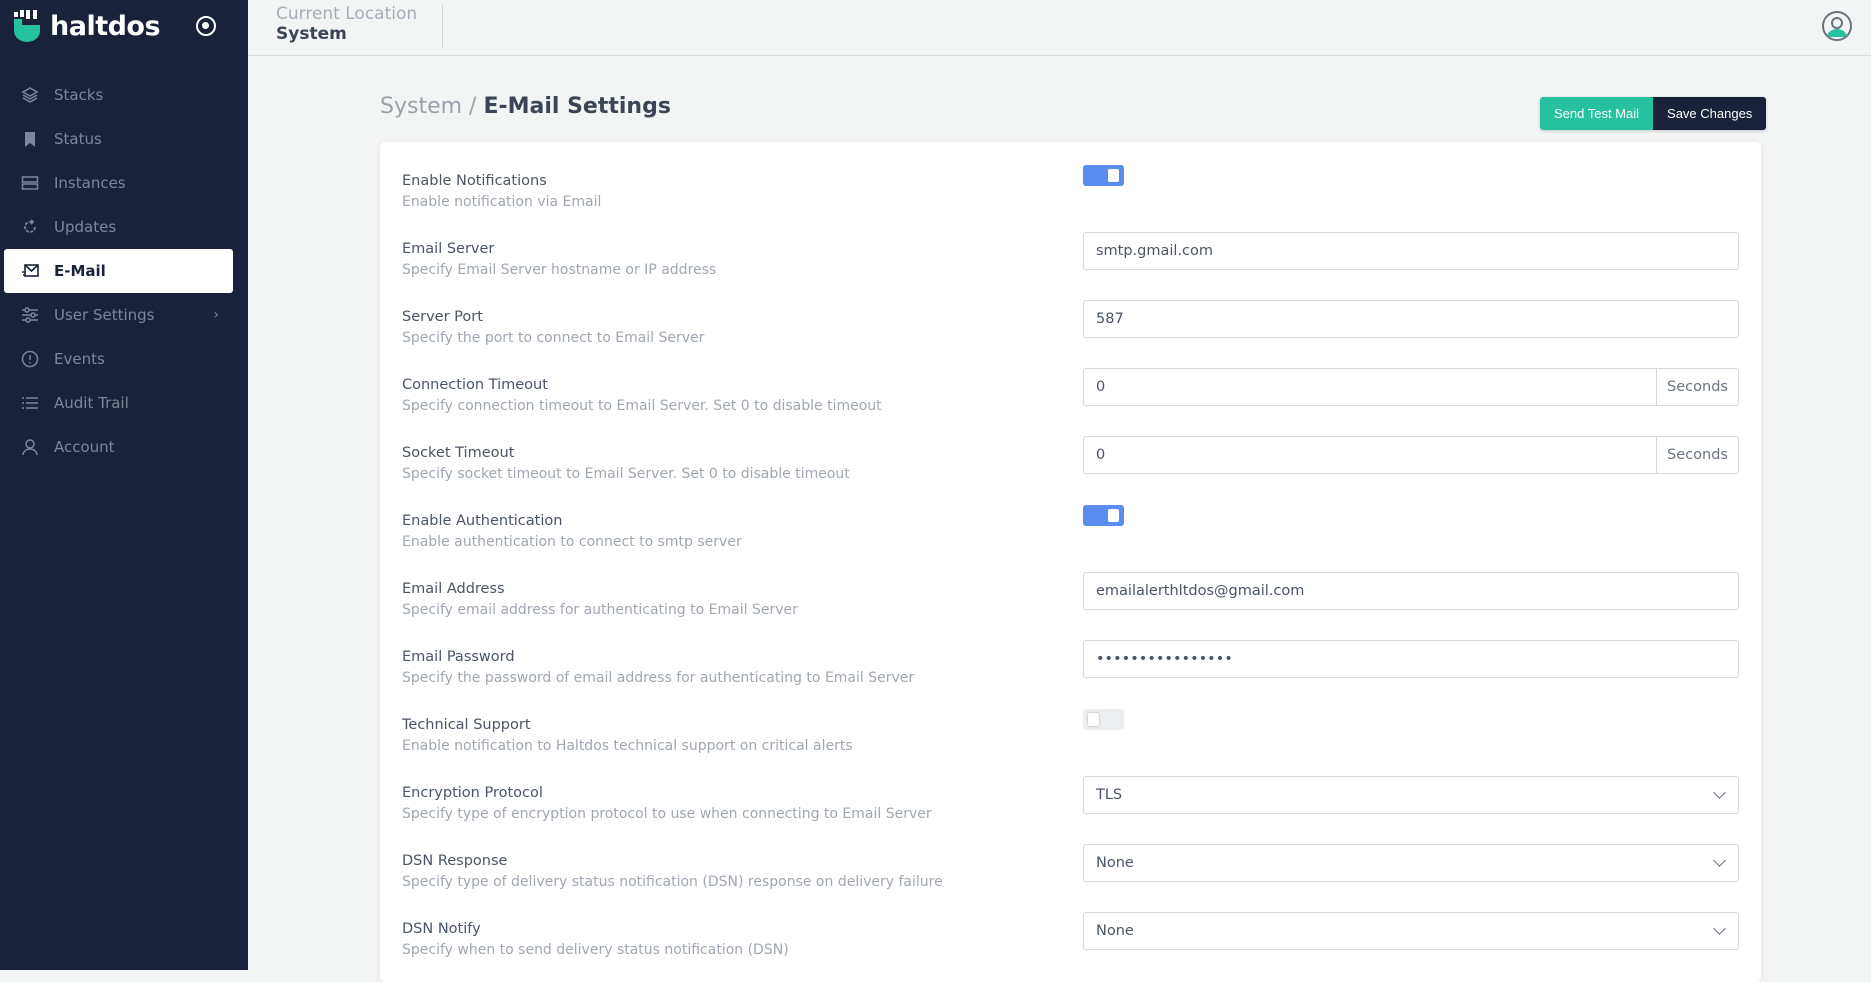  Describe the element at coordinates (216, 315) in the screenshot. I see `chevron-right-icon: ›` at that location.